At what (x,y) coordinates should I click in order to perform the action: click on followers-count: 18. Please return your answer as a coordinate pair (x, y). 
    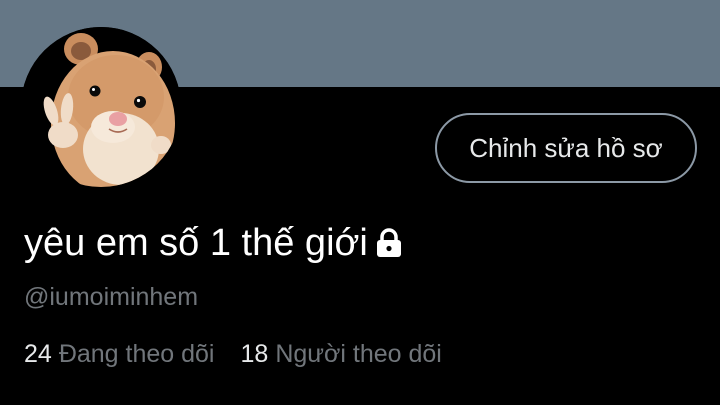
    Looking at the image, I should click on (254, 354).